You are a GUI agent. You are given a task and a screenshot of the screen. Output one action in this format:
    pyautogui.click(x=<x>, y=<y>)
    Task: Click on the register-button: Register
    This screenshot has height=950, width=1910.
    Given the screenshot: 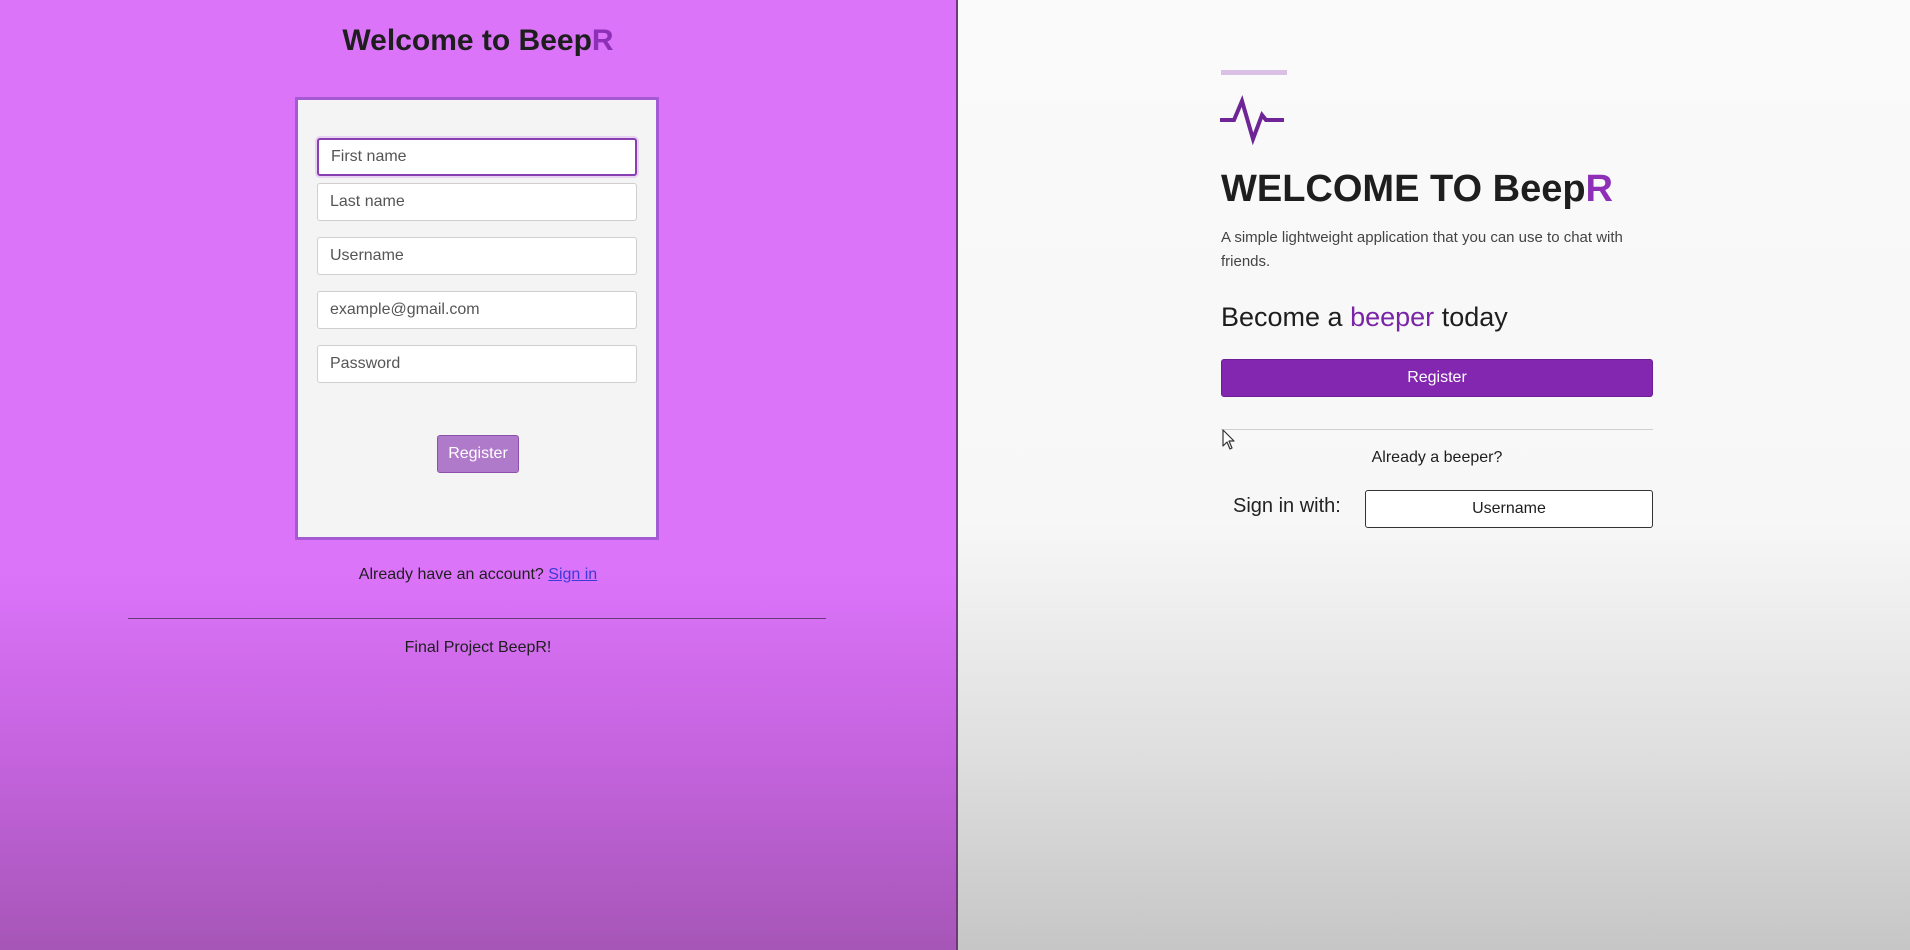 What is the action you would take?
    pyautogui.click(x=1437, y=378)
    